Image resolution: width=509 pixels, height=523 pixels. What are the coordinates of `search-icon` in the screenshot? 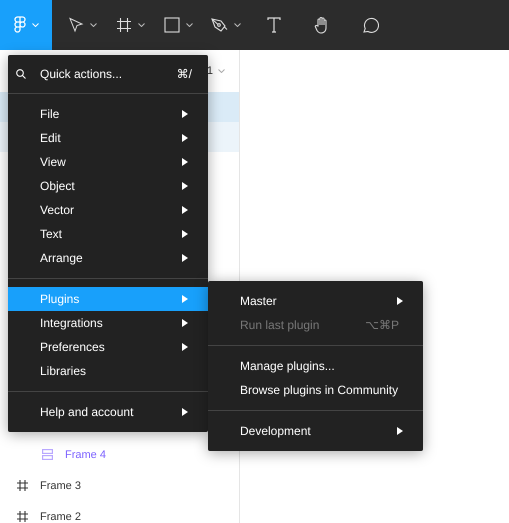 It's located at (21, 74).